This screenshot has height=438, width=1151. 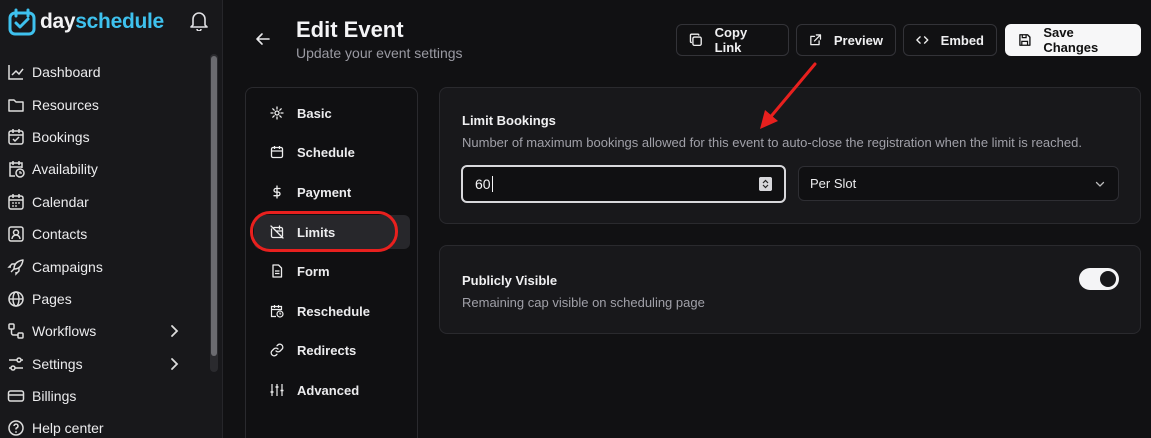 I want to click on back-arrow-icon, so click(x=263, y=39).